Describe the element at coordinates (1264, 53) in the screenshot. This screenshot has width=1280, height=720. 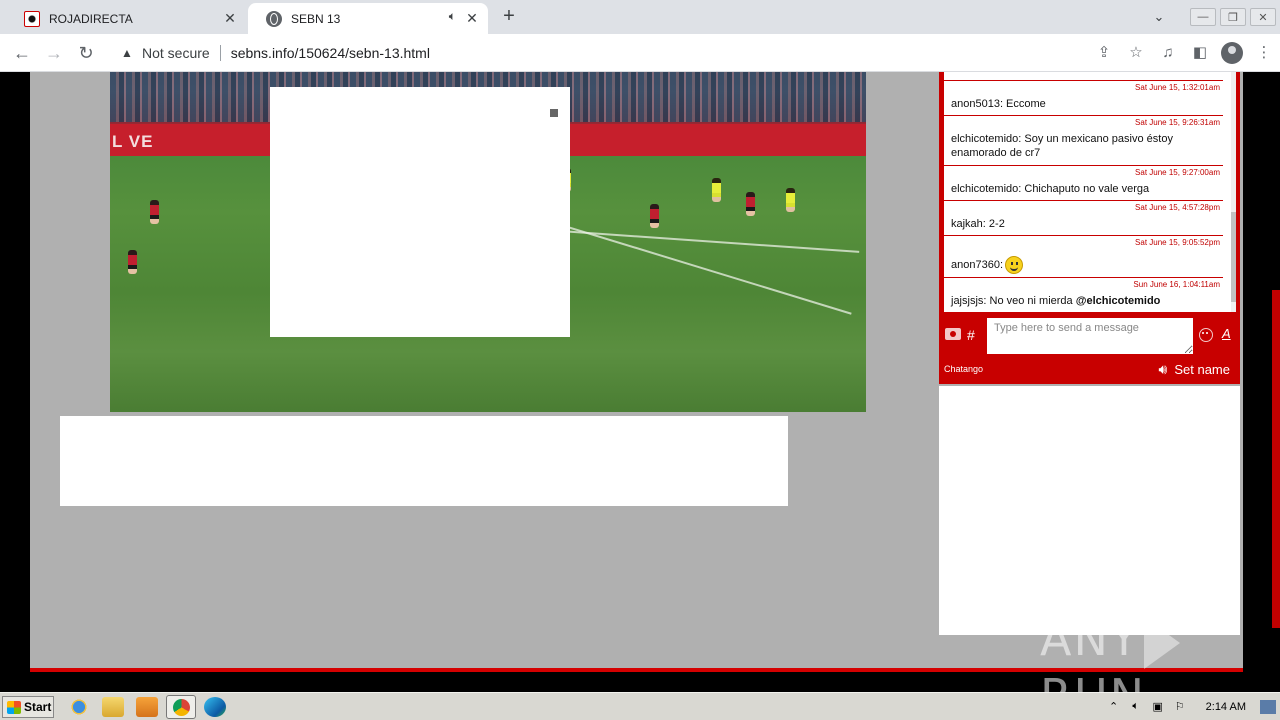
I see `menu-dots-icon: ⋮` at that location.